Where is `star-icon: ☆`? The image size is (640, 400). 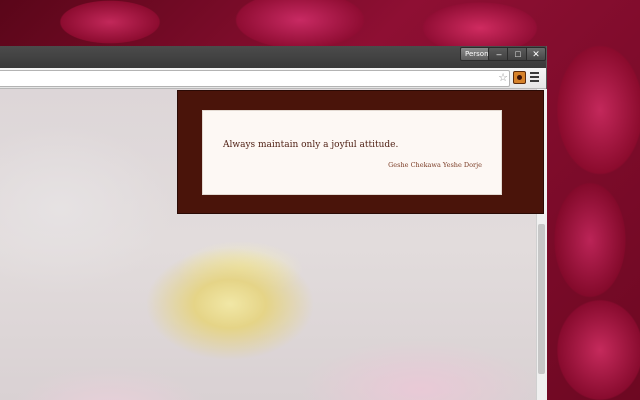
star-icon: ☆ is located at coordinates (503, 78).